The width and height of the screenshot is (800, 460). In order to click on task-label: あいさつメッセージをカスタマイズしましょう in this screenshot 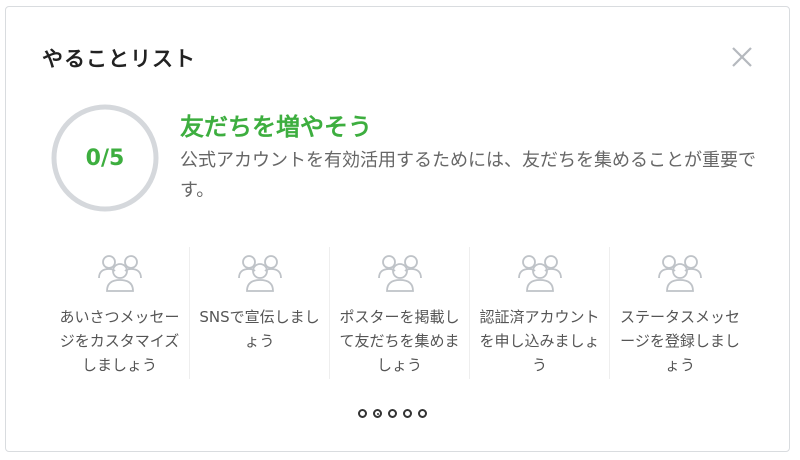, I will do `click(119, 341)`.